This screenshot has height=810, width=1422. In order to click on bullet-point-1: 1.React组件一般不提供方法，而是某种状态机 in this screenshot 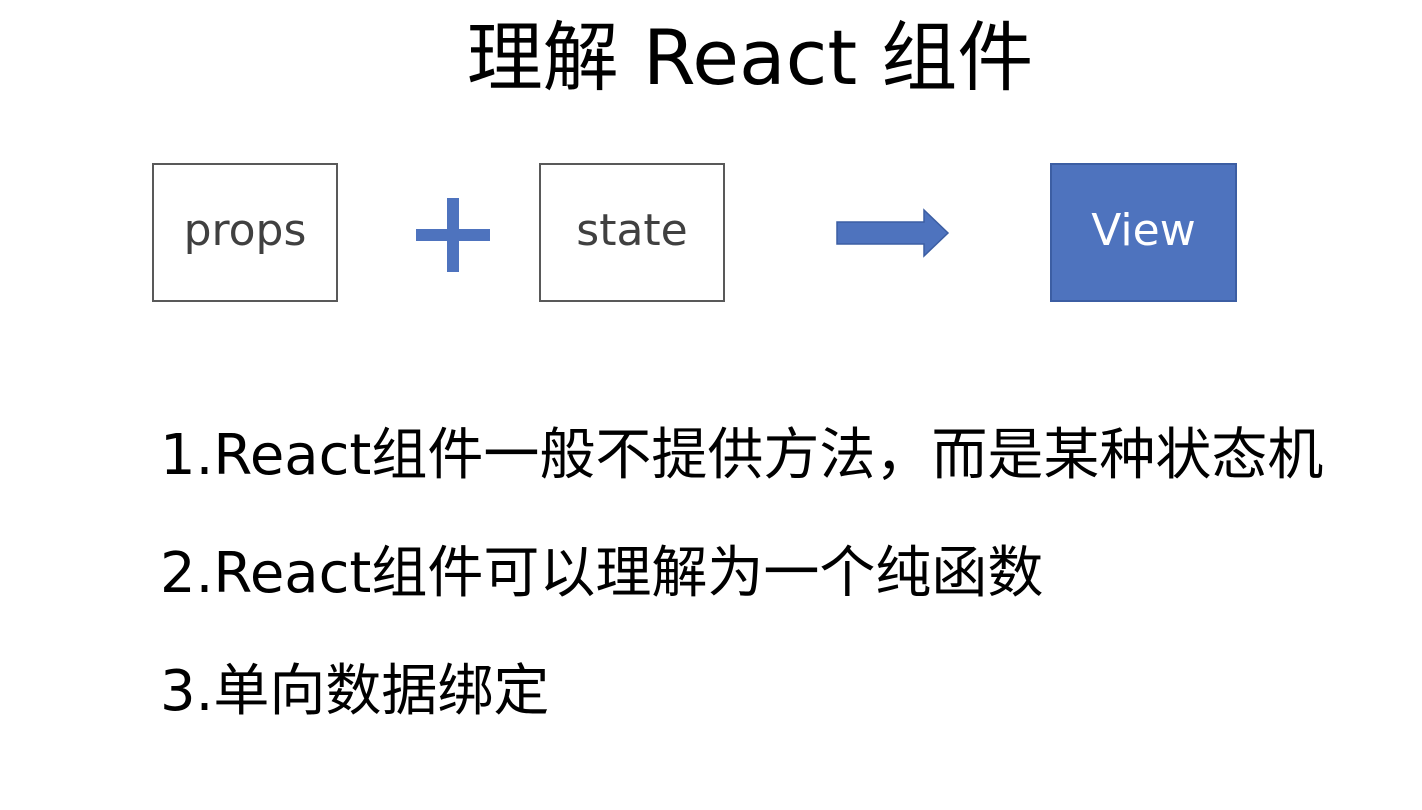, I will do `click(742, 455)`.